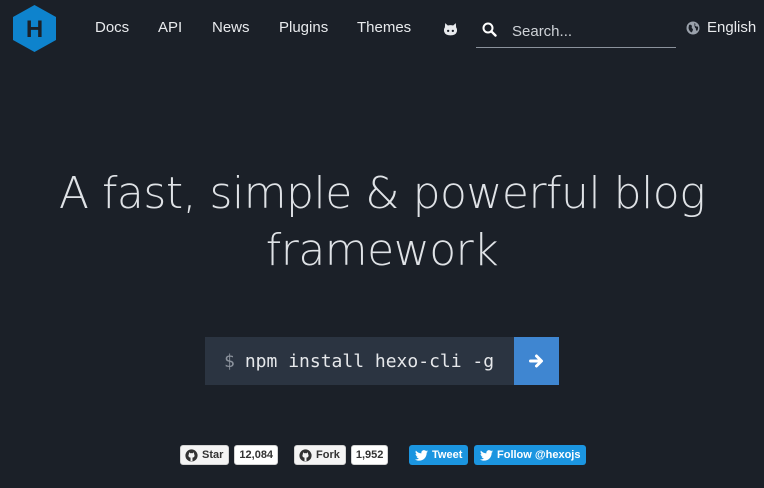 The image size is (764, 488). I want to click on follow-label: Follow @hexojs, so click(539, 455).